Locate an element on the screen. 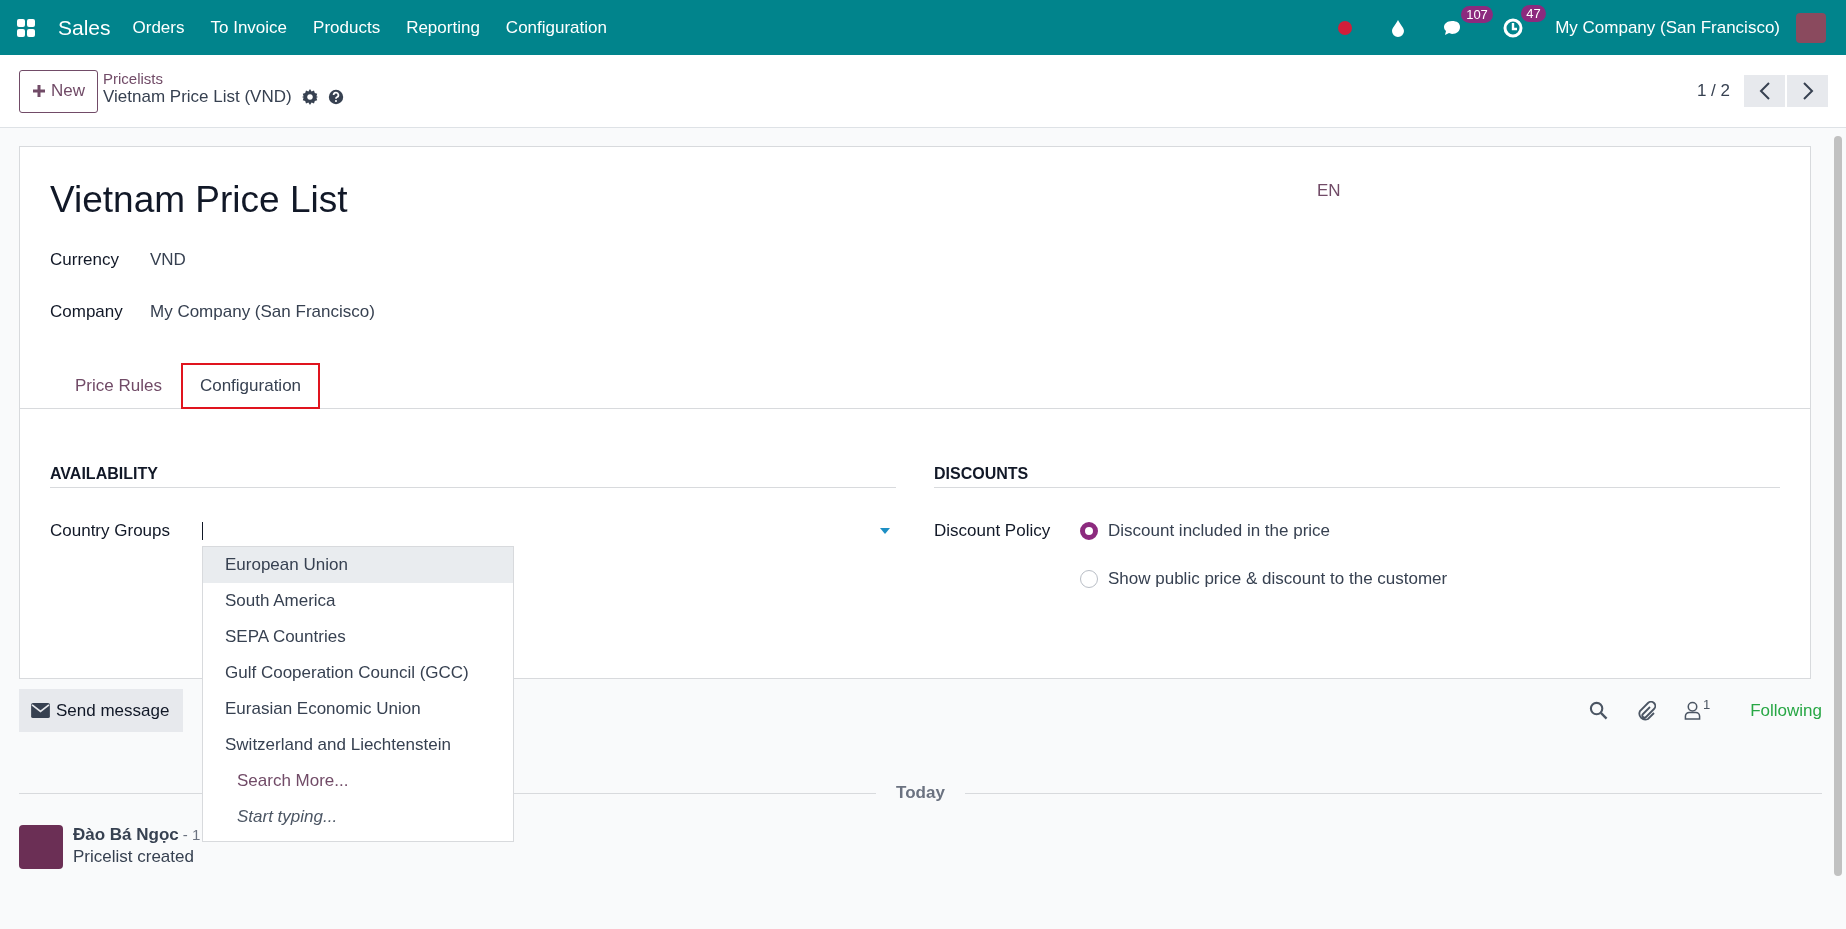 This screenshot has width=1846, height=929. section-heading: AVAILABILITY is located at coordinates (473, 476).